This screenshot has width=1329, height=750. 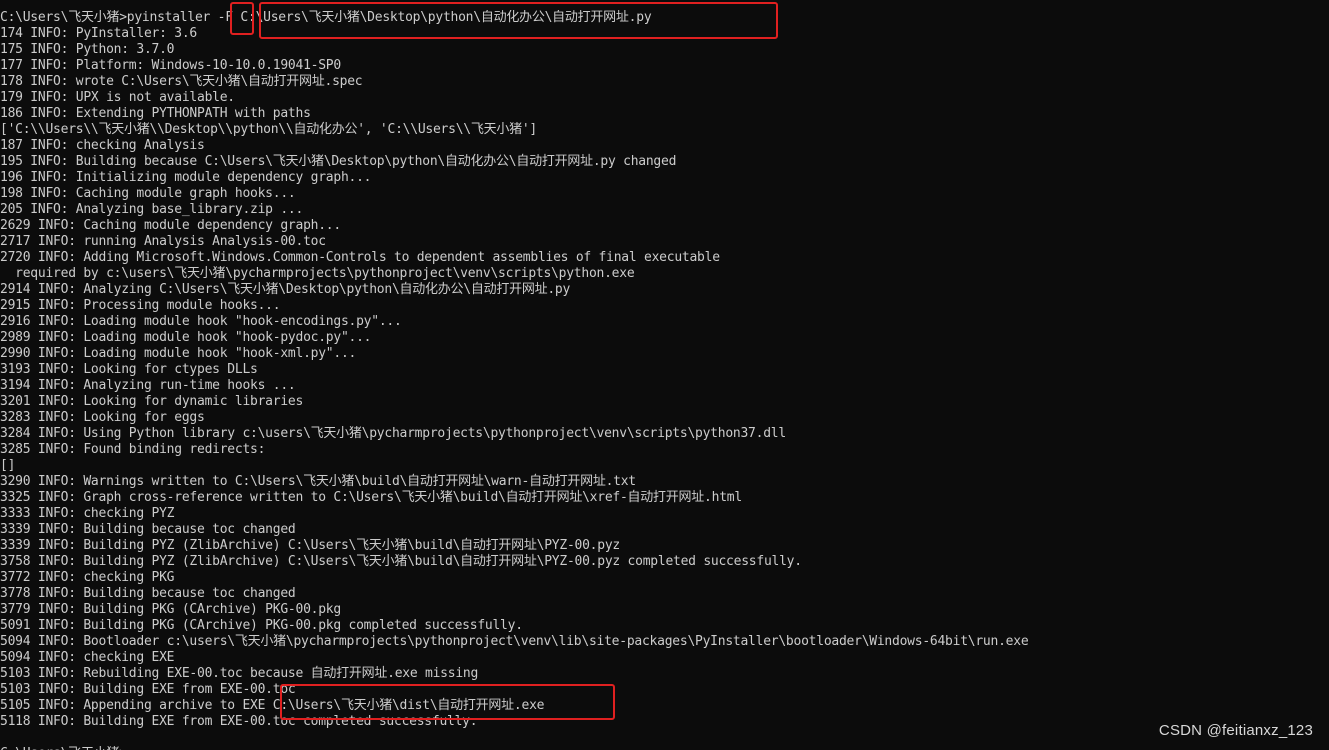 What do you see at coordinates (117, 97) in the screenshot?
I see `terminal-line-text: 179 INFO: UPX is not available.` at bounding box center [117, 97].